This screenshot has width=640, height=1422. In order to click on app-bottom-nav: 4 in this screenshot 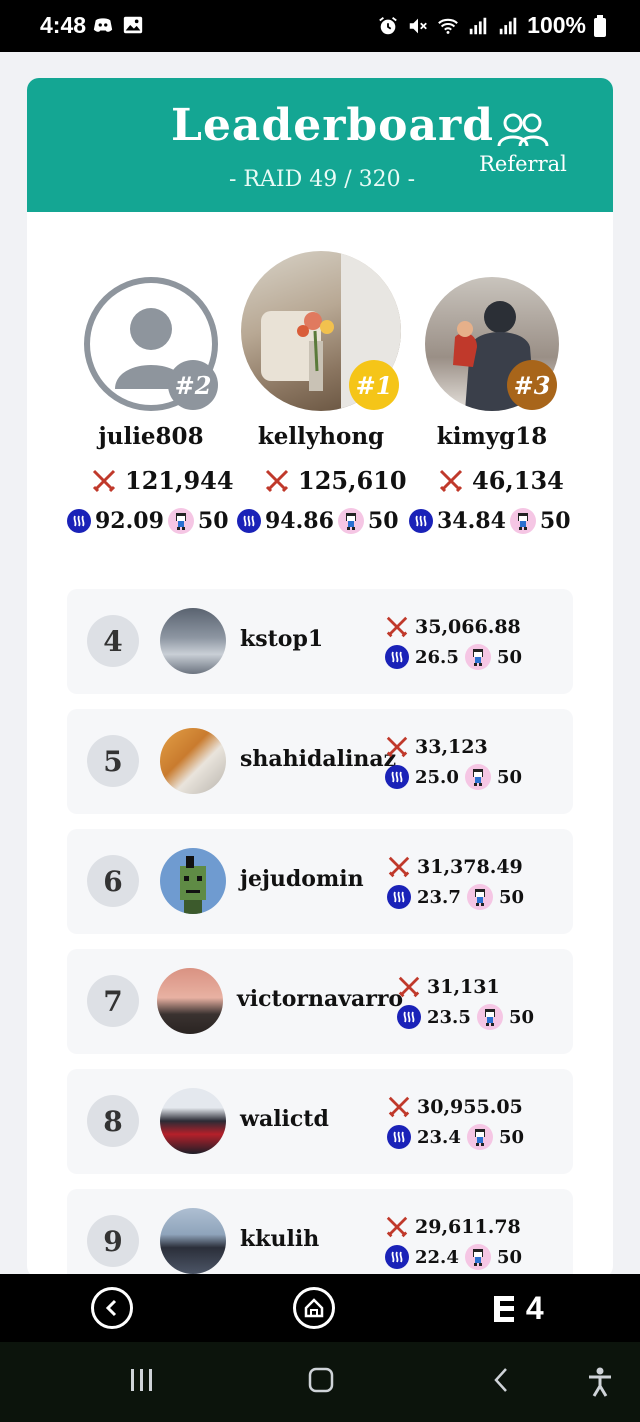, I will do `click(320, 1308)`.